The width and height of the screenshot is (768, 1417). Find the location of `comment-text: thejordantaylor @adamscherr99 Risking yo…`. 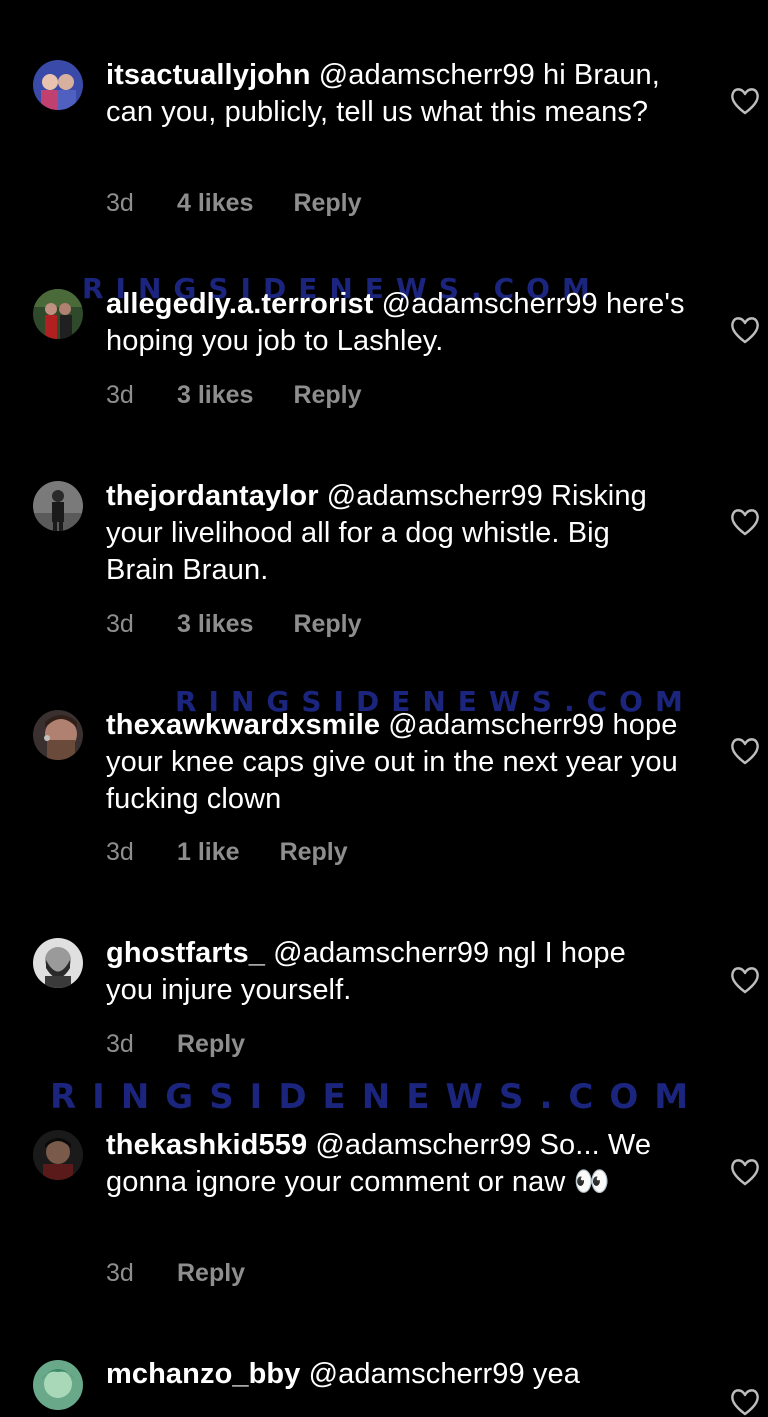

comment-text: thejordantaylor @adamscherr99 Risking yo… is located at coordinates (396, 533).